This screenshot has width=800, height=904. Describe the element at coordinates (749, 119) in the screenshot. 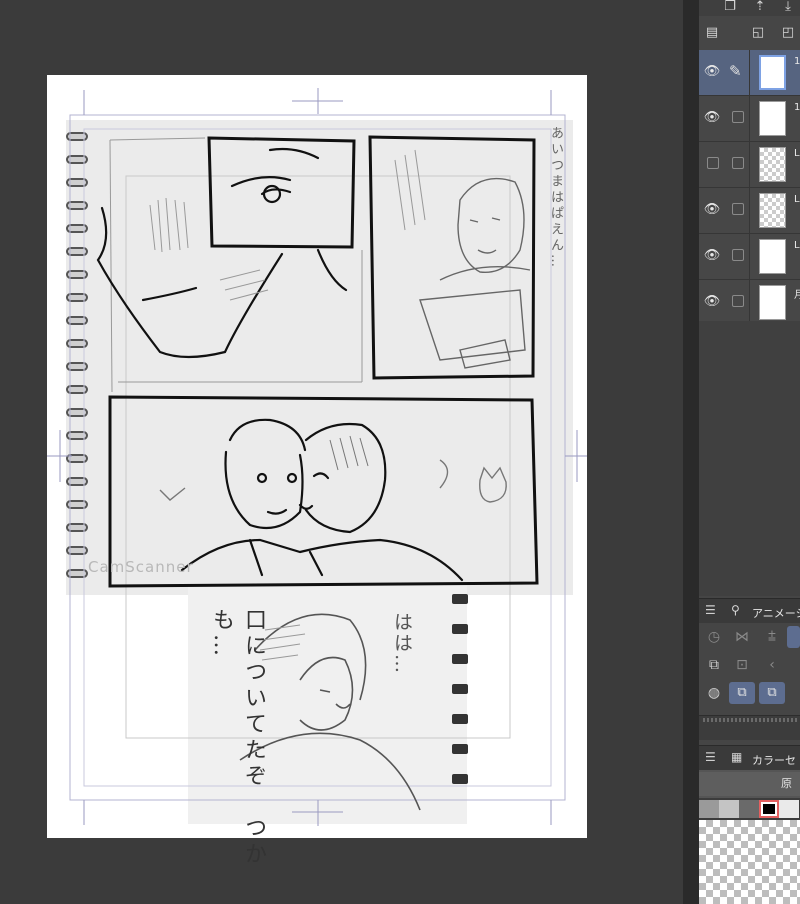

I see `layer-row: 👁 1` at that location.